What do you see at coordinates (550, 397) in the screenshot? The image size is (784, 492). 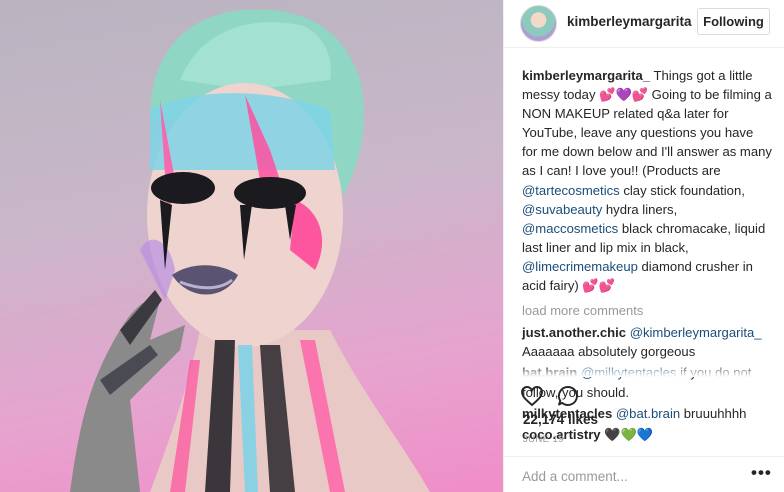 I see `action-bar` at bounding box center [550, 397].